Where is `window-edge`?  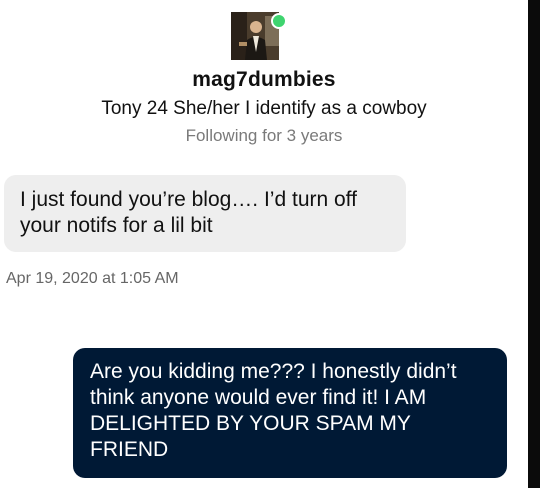 window-edge is located at coordinates (534, 244).